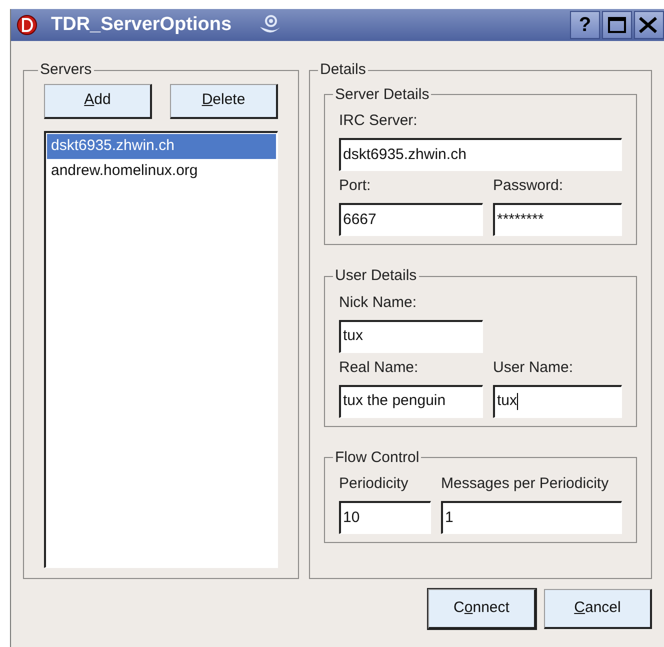  What do you see at coordinates (382, 94) in the screenshot?
I see `group-title: Server Details` at bounding box center [382, 94].